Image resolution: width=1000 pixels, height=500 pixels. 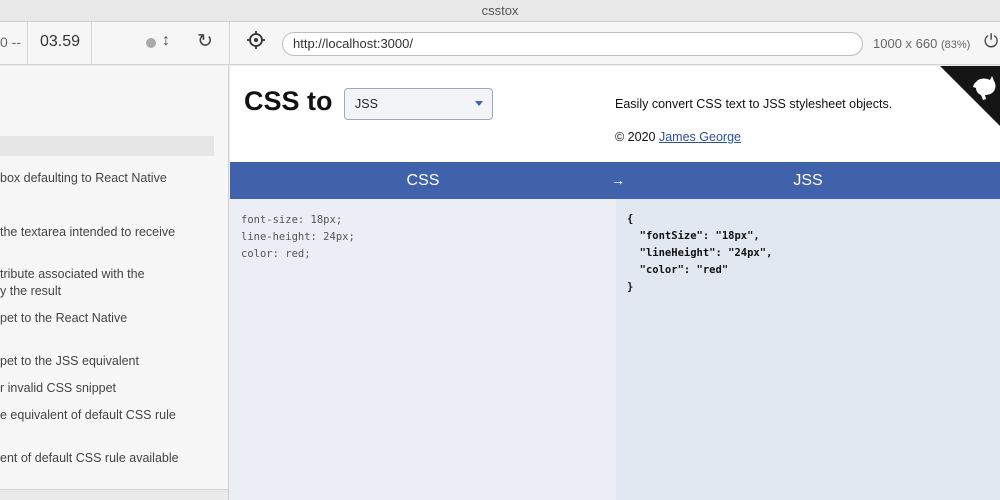 What do you see at coordinates (151, 43) in the screenshot?
I see `record-dot-icon` at bounding box center [151, 43].